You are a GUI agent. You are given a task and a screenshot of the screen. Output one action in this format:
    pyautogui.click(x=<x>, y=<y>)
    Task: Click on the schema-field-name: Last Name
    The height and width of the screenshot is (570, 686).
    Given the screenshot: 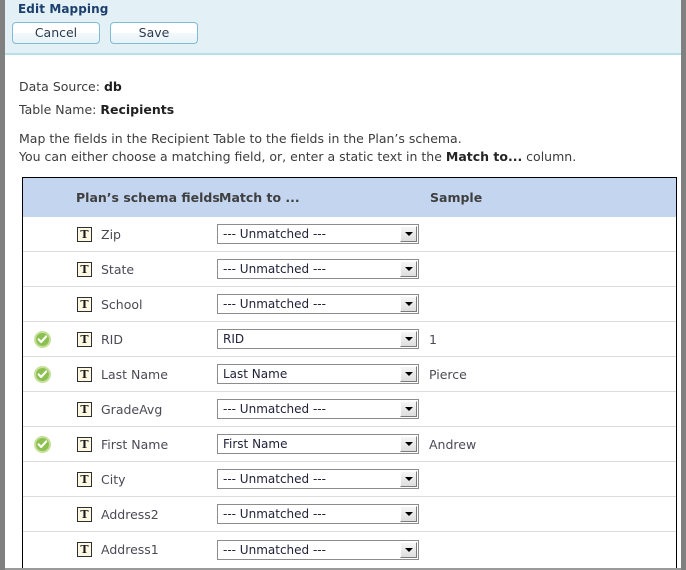 What is the action you would take?
    pyautogui.click(x=134, y=374)
    